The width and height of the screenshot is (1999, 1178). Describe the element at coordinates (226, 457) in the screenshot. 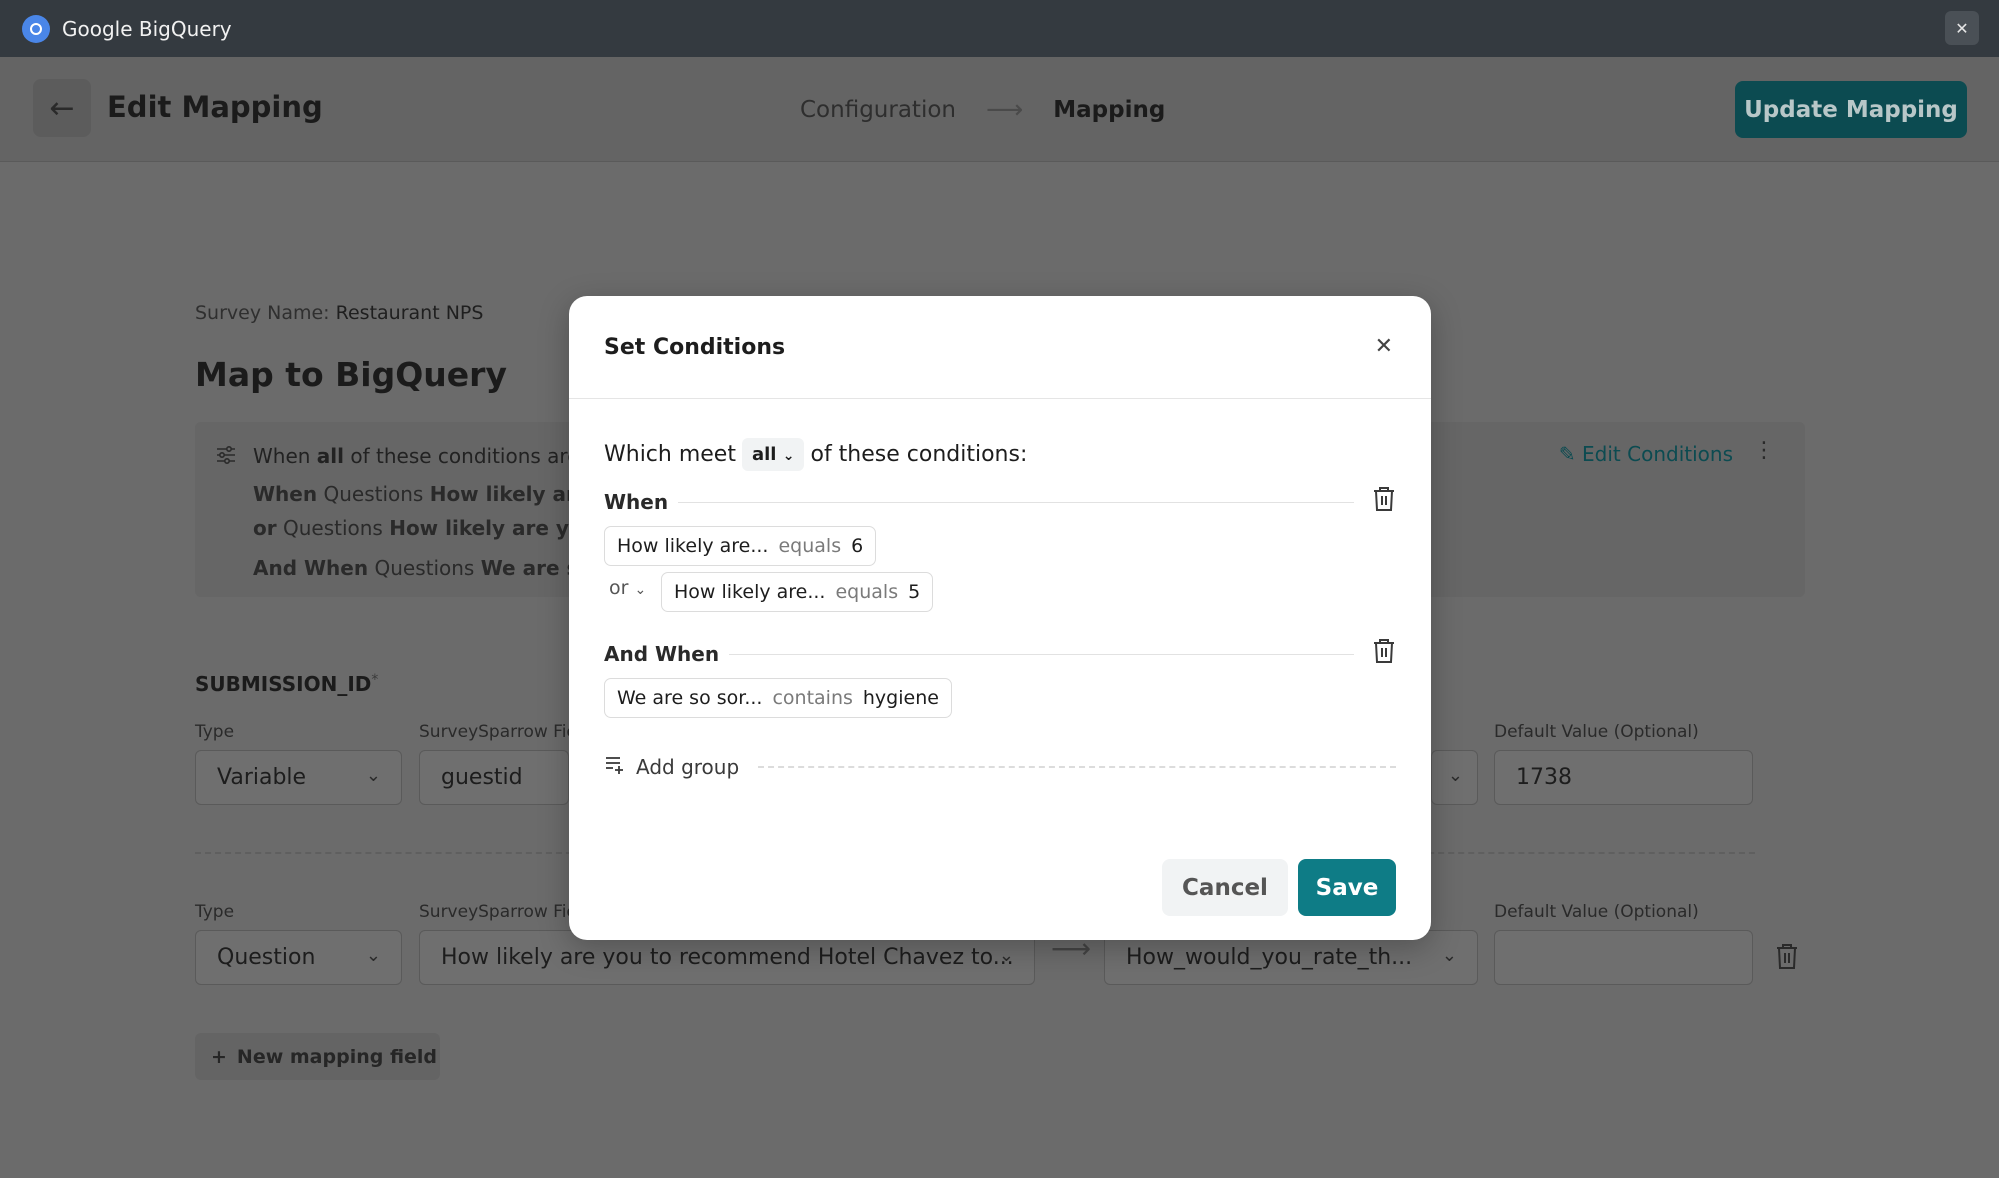

I see `filter-sliders-icon` at that location.